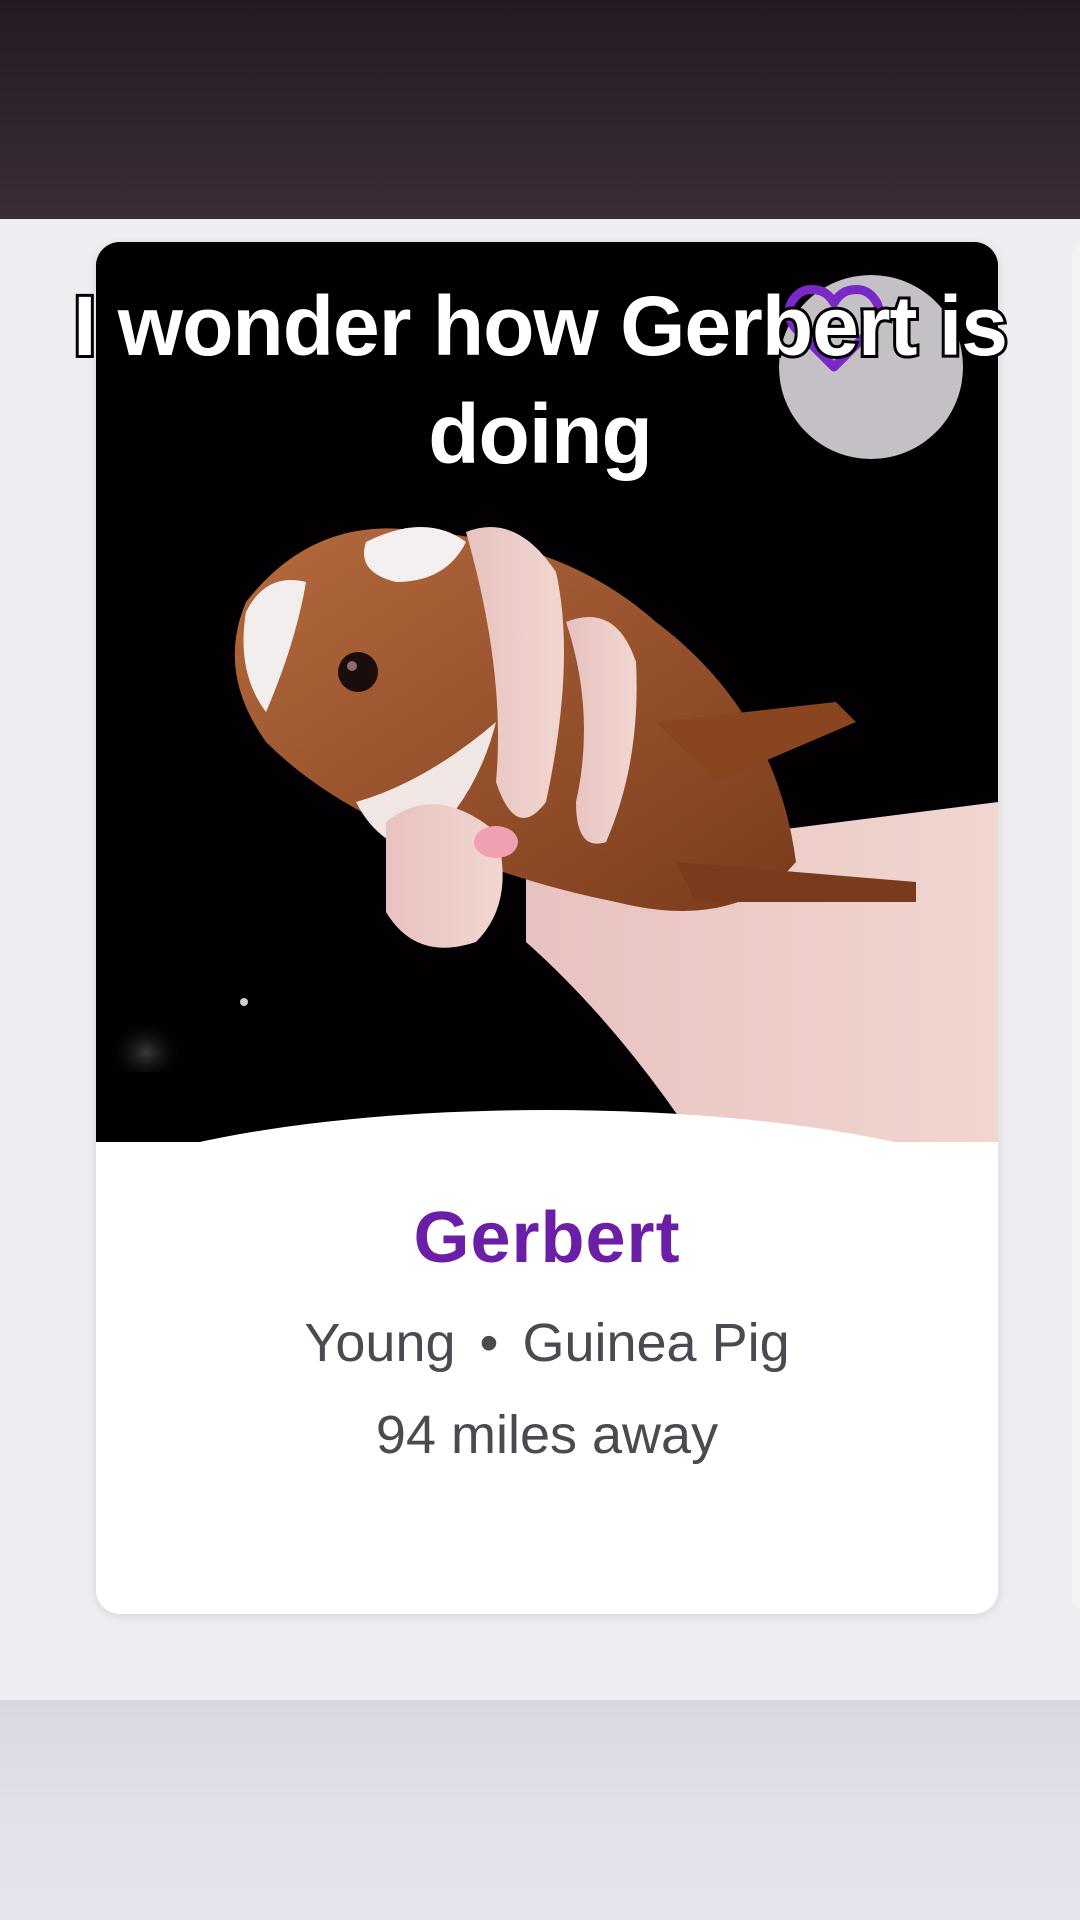 This screenshot has height=1920, width=1080. I want to click on bottom-area, so click(540, 1810).